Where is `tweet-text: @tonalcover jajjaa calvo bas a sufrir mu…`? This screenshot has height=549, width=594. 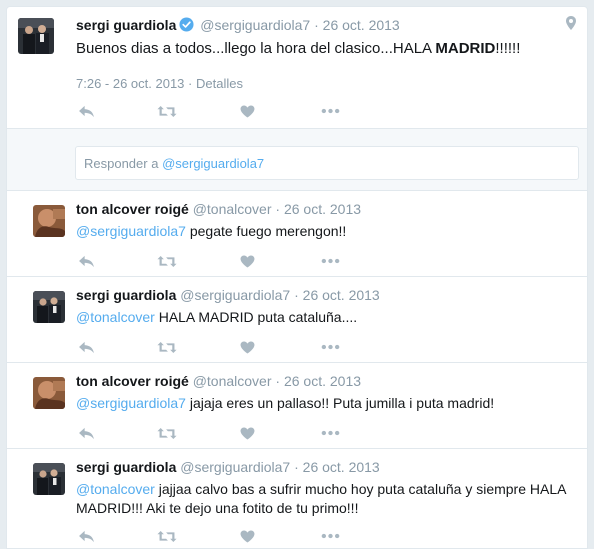
tweet-text: @tonalcover jajjaa calvo bas a sufrir mu… is located at coordinates (326, 499).